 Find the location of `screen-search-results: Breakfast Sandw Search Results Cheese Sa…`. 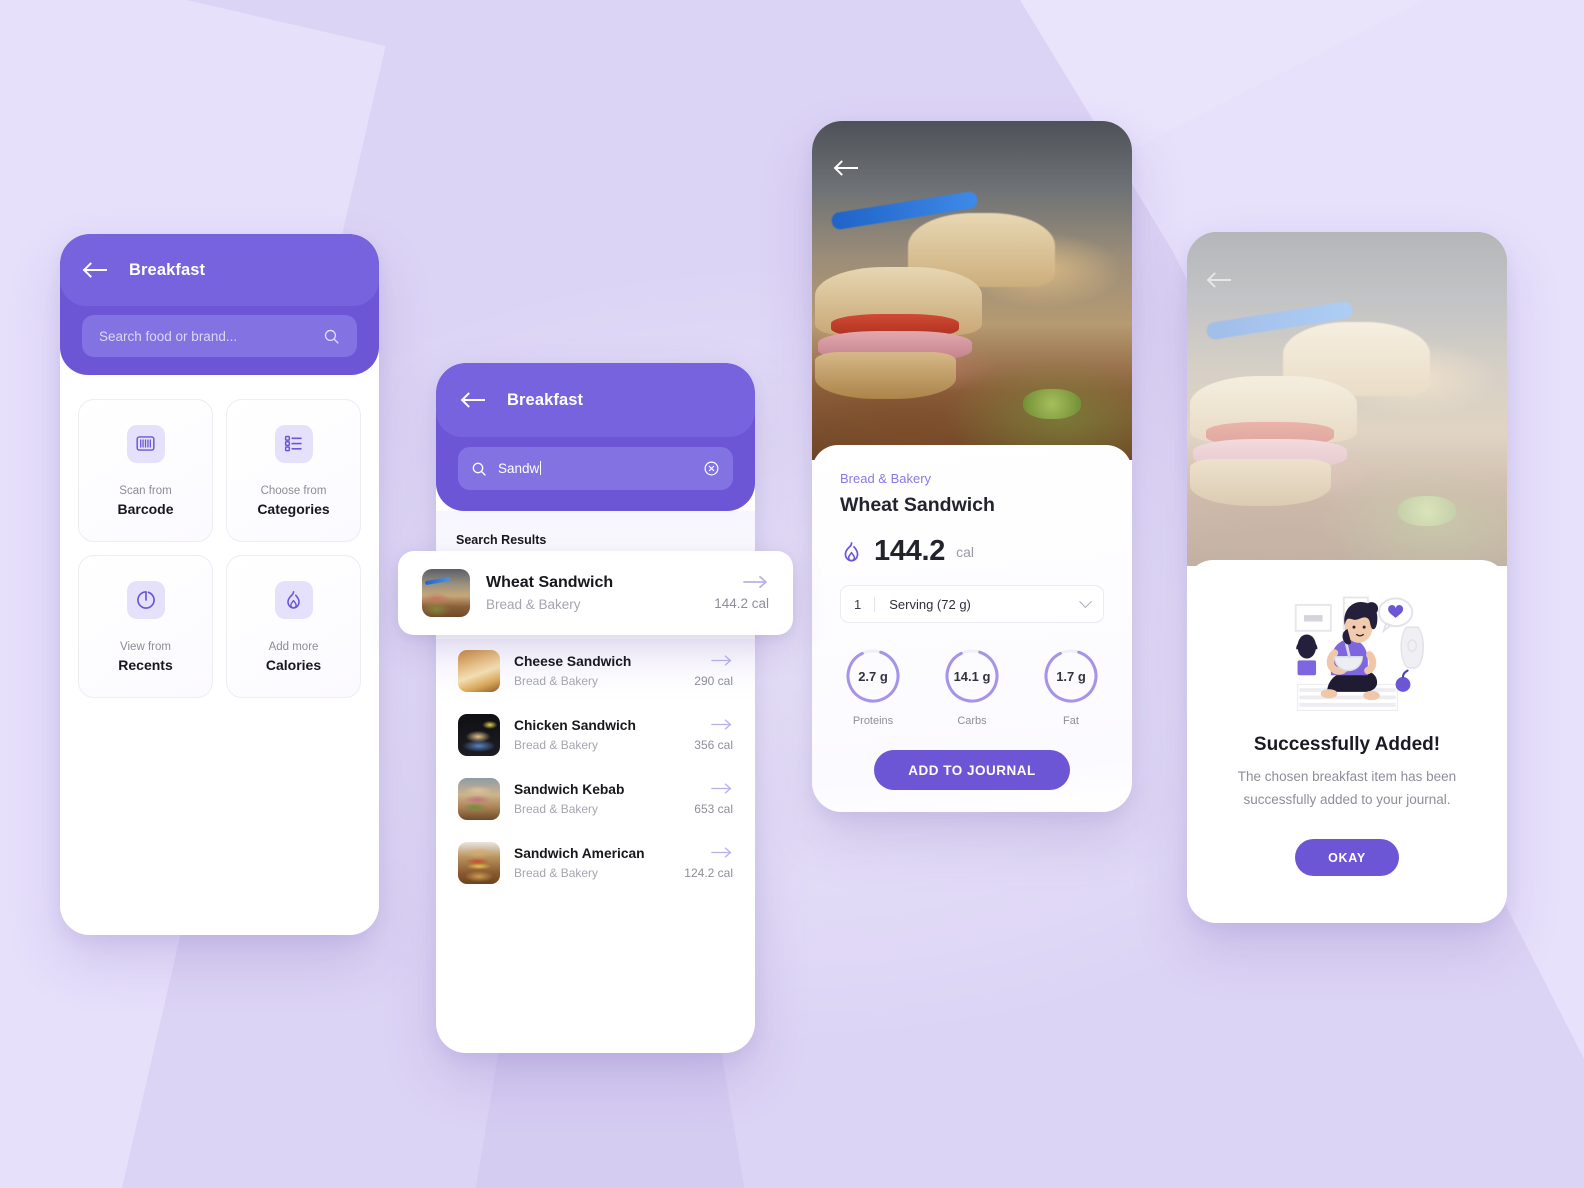

screen-search-results: Breakfast Sandw Search Results Cheese Sa… is located at coordinates (595, 708).